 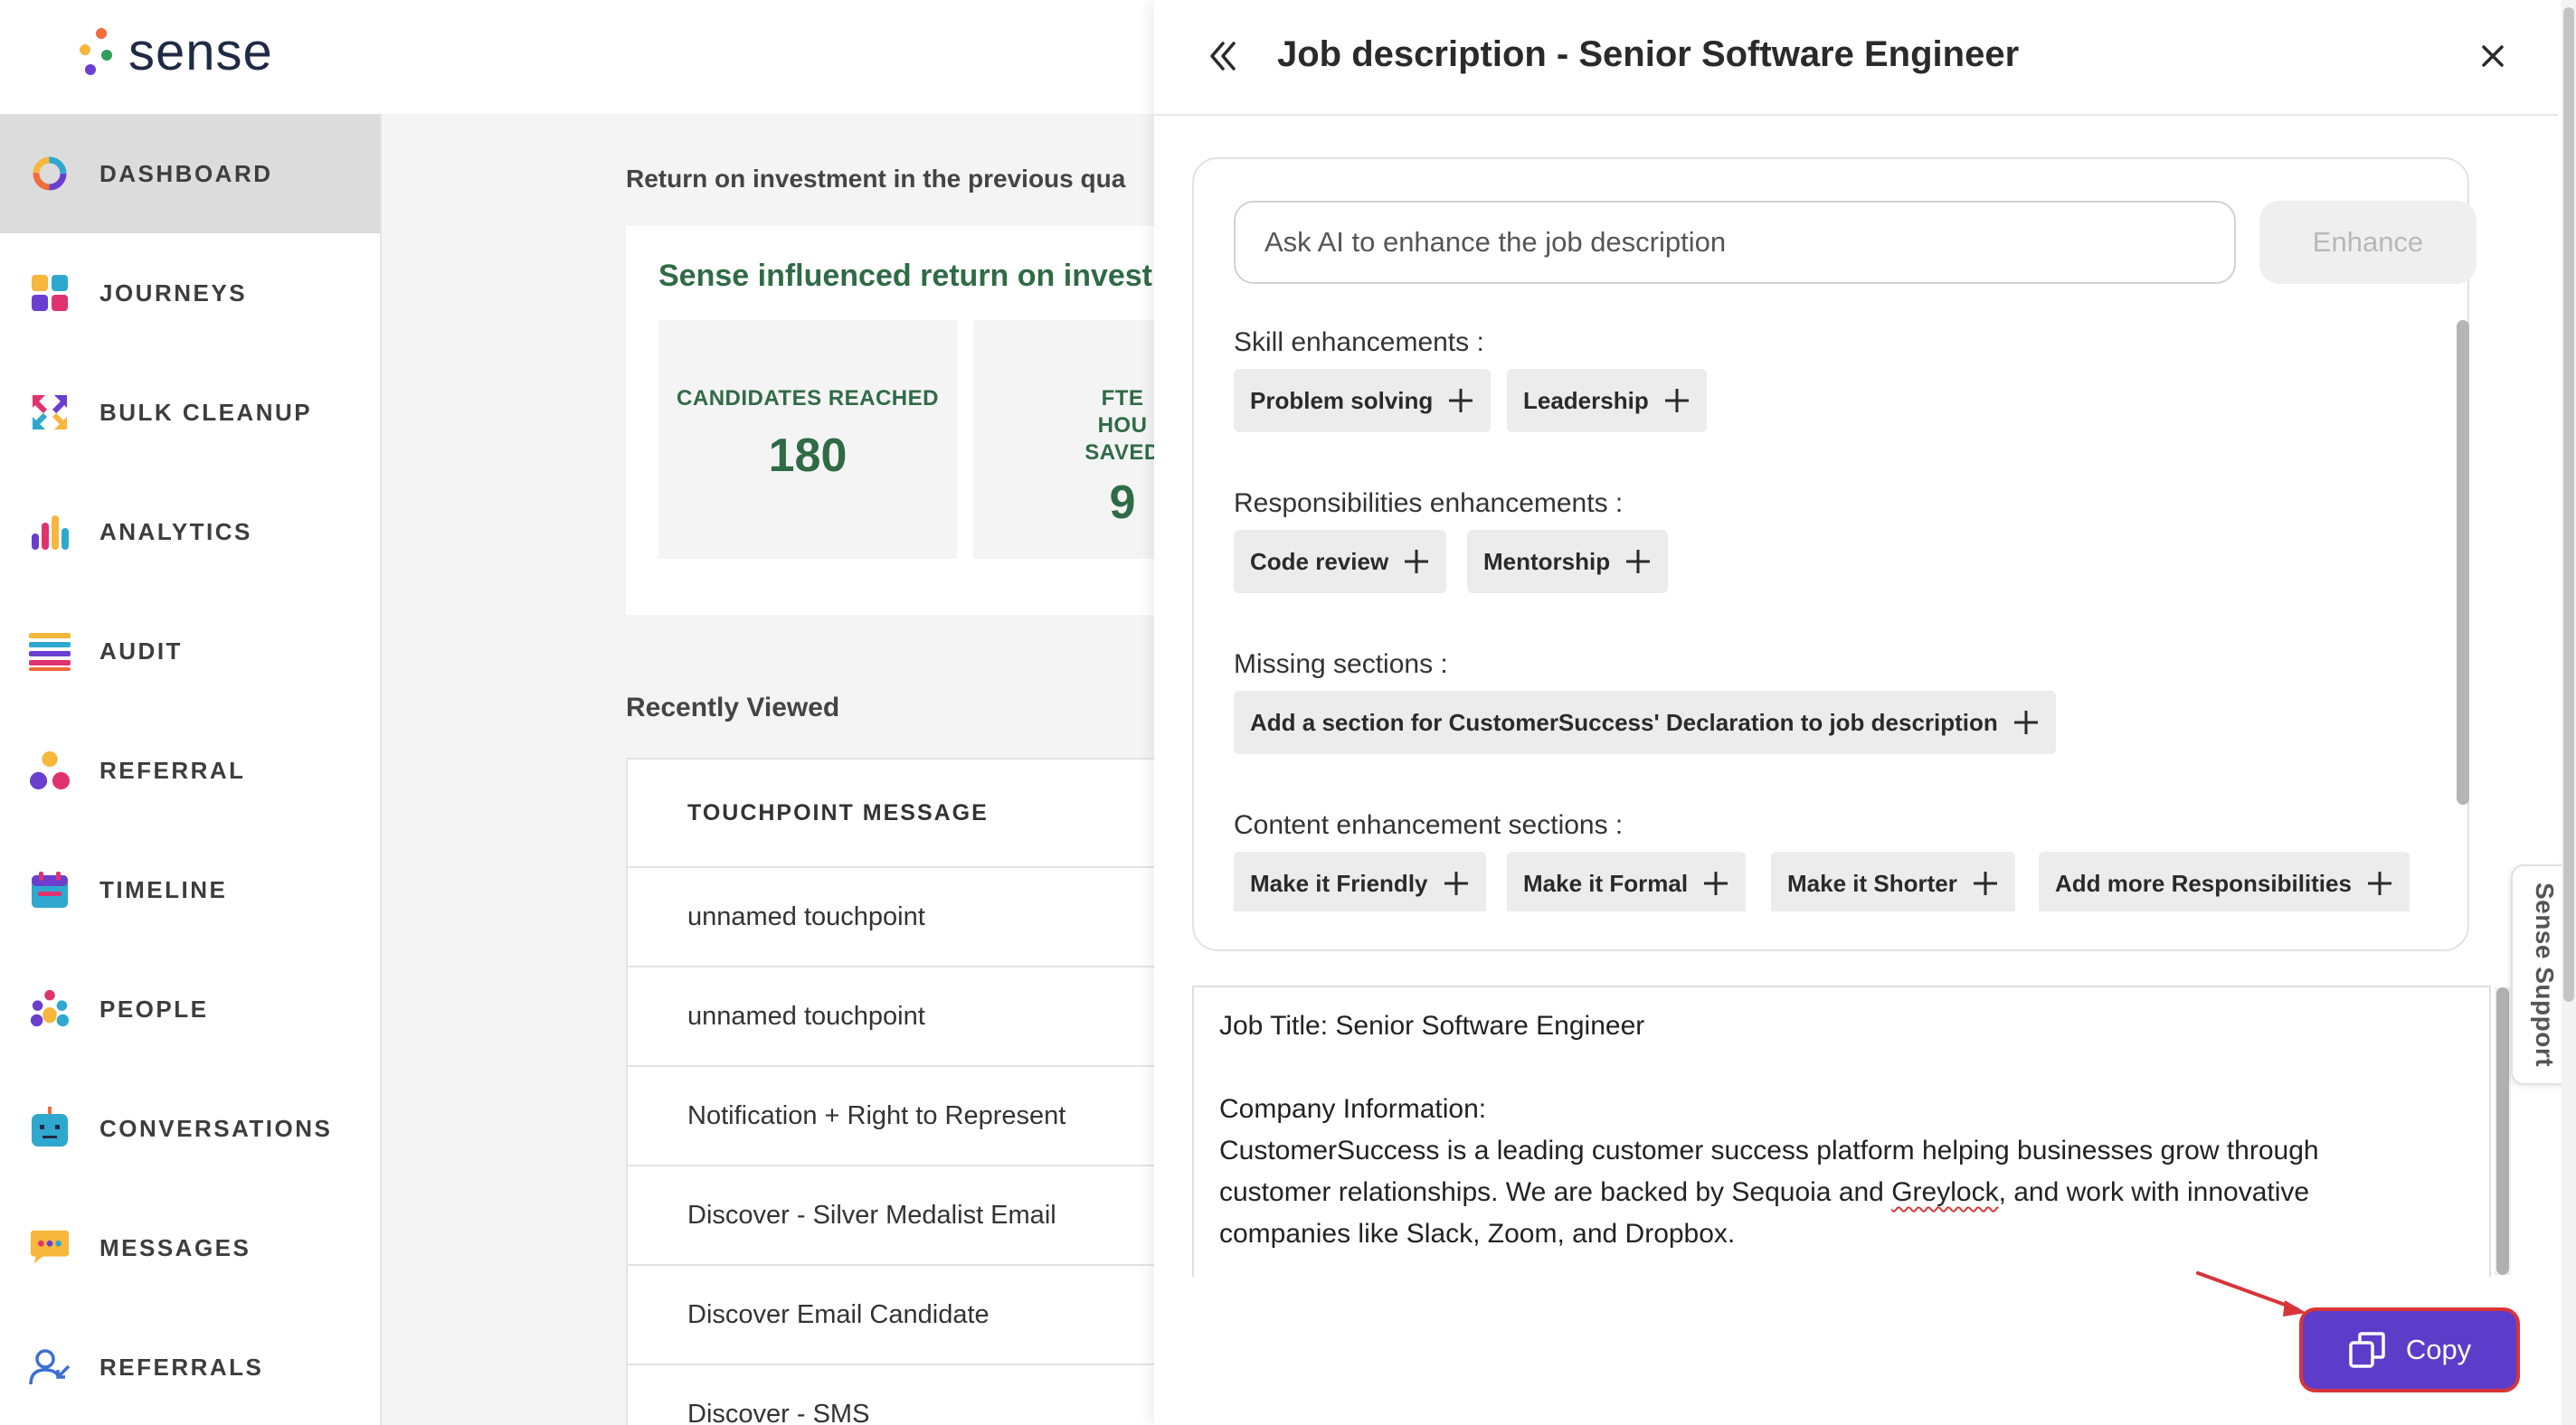 I want to click on jd-title-line: Job Title: Senior Software Engineer, so click(x=1432, y=1026).